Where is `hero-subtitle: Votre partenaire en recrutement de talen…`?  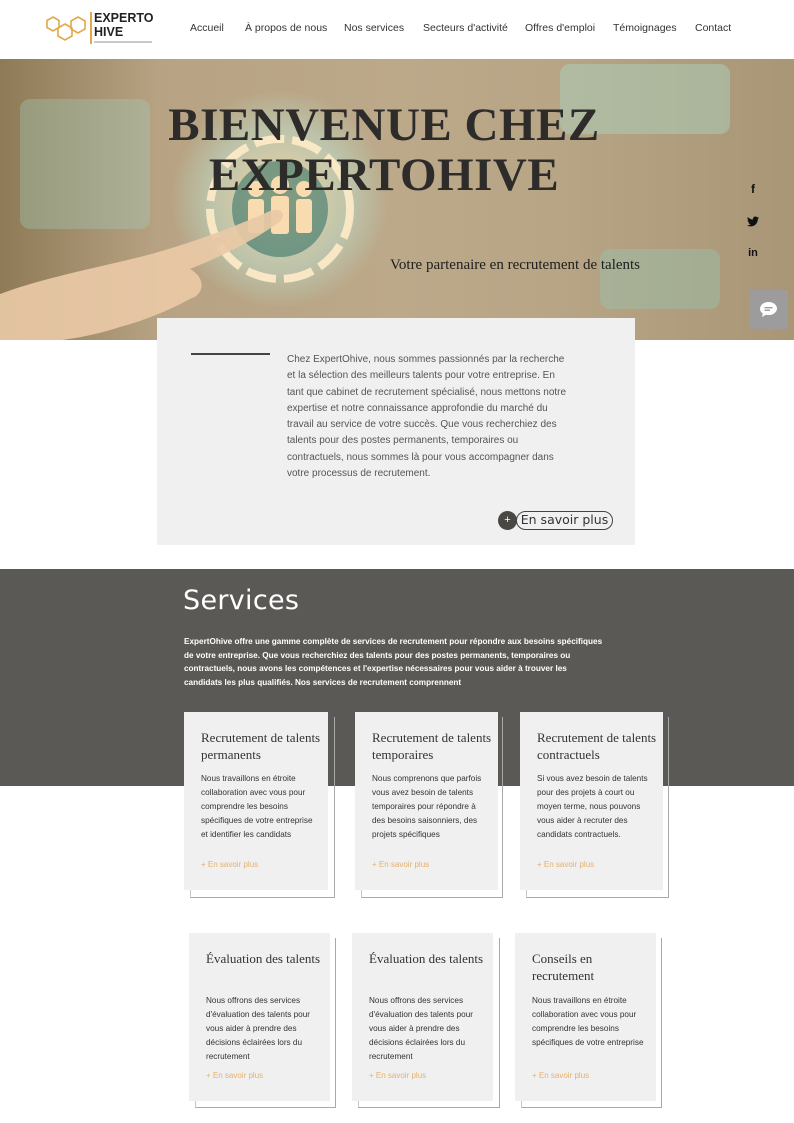
hero-subtitle: Votre partenaire en recrutement de talen… is located at coordinates (515, 265).